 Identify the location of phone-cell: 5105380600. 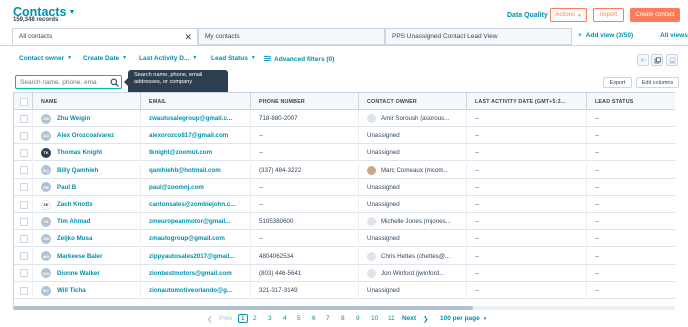
(305, 222).